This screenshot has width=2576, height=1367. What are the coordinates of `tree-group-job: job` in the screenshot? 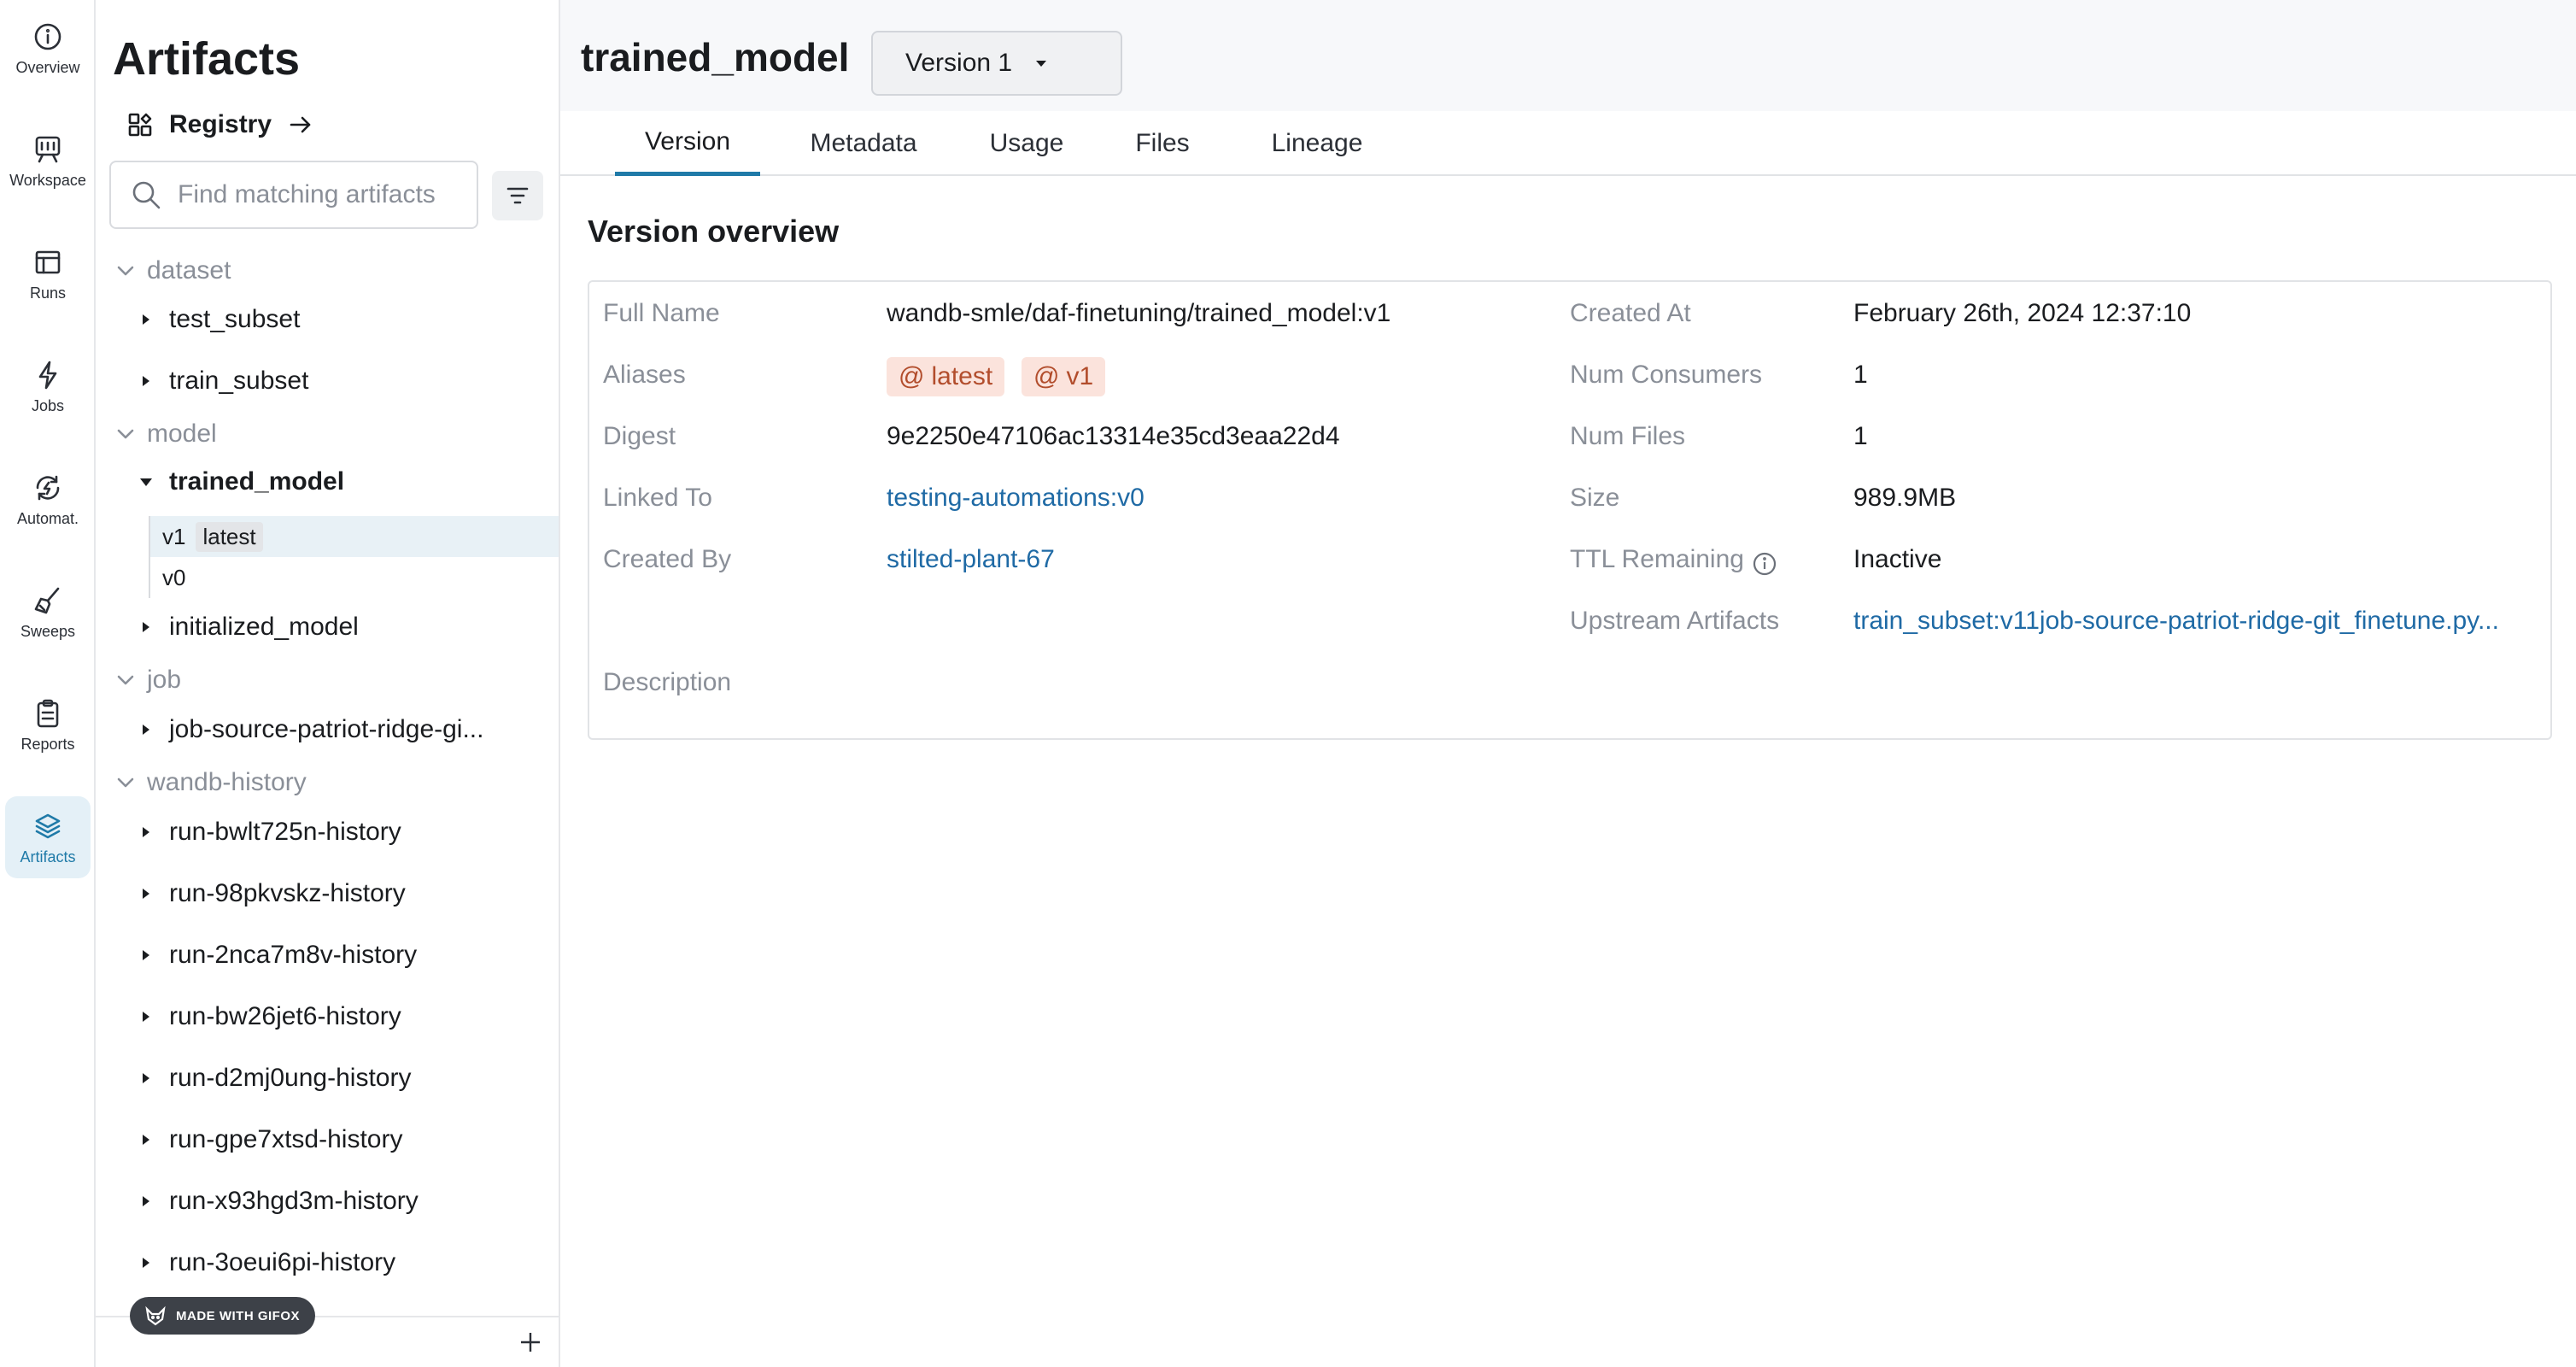 It's located at (147, 680).